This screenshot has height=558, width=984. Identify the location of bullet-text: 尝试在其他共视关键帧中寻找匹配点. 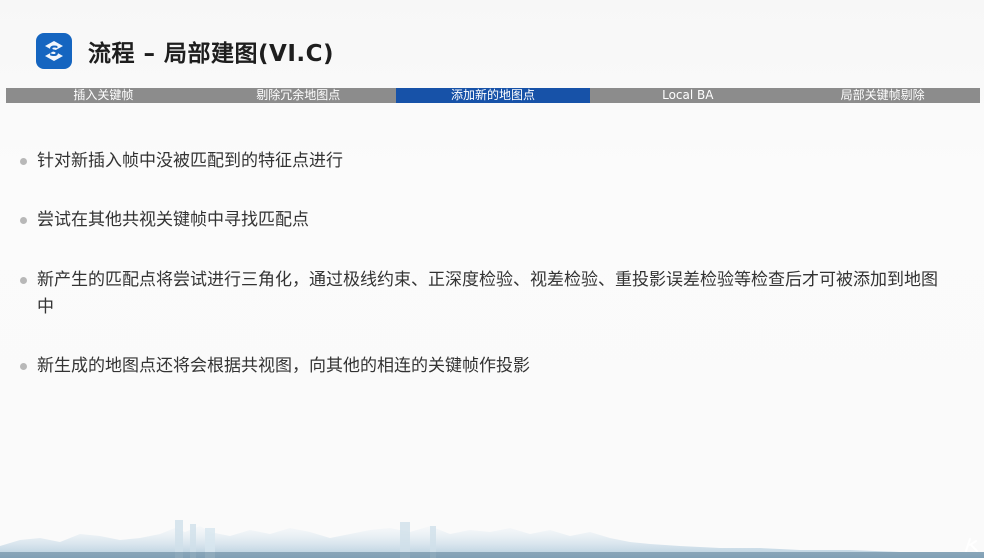
(173, 220).